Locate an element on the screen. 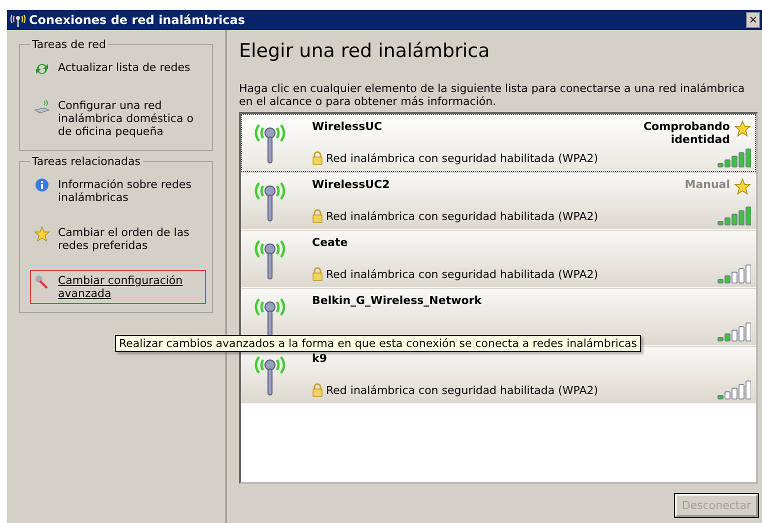 The width and height of the screenshot is (762, 523). group-title: Tareas relacionadas is located at coordinates (86, 161).